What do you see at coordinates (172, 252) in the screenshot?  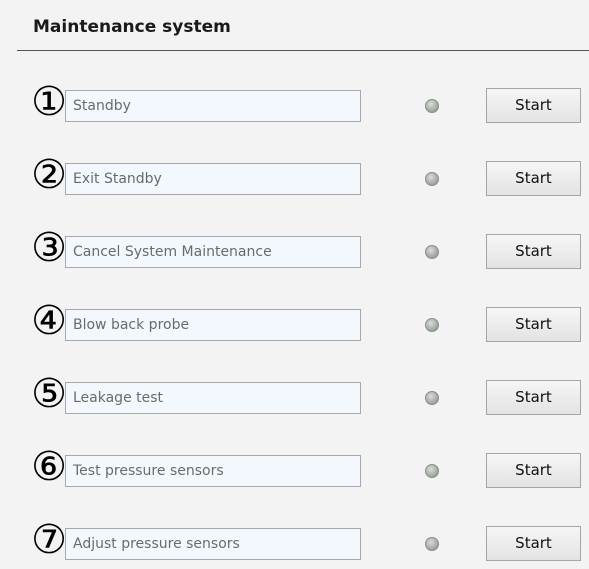 I see `step-label-text: Cancel System Maintenance` at bounding box center [172, 252].